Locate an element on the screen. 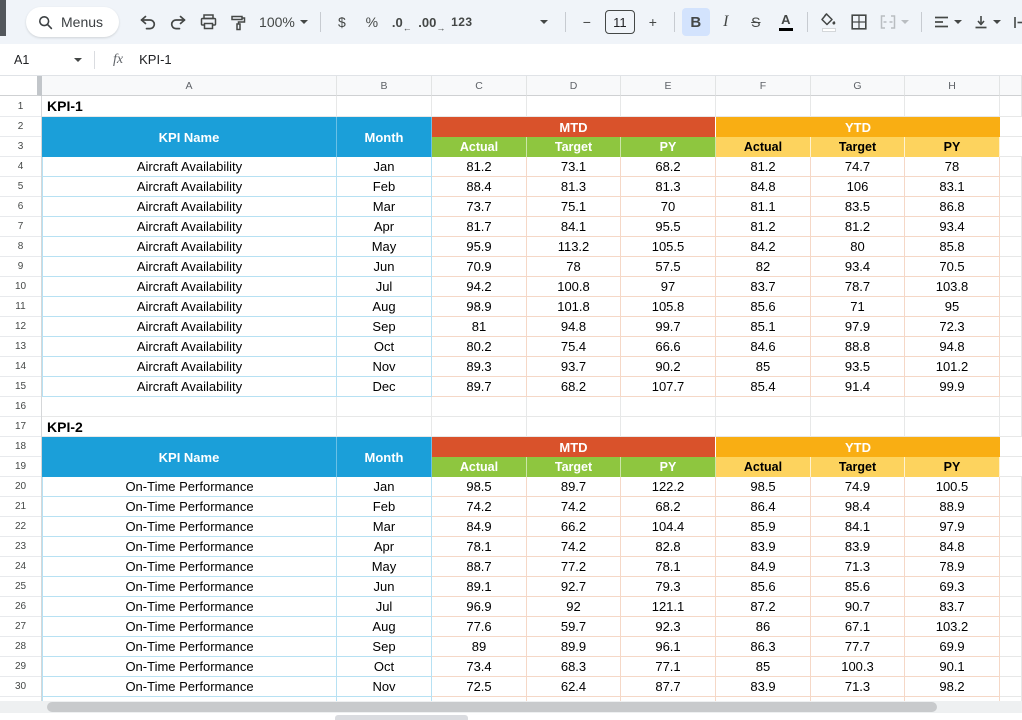  percent-format-button: % is located at coordinates (372, 22).